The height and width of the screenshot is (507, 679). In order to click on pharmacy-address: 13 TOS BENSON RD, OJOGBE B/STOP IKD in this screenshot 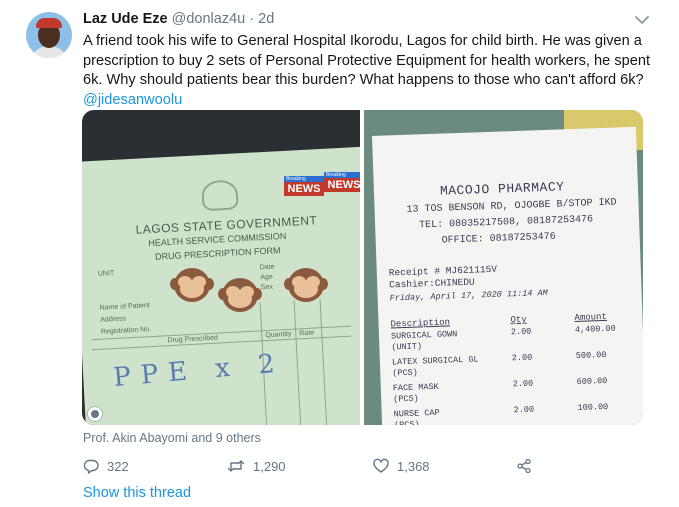, I will do `click(511, 206)`.